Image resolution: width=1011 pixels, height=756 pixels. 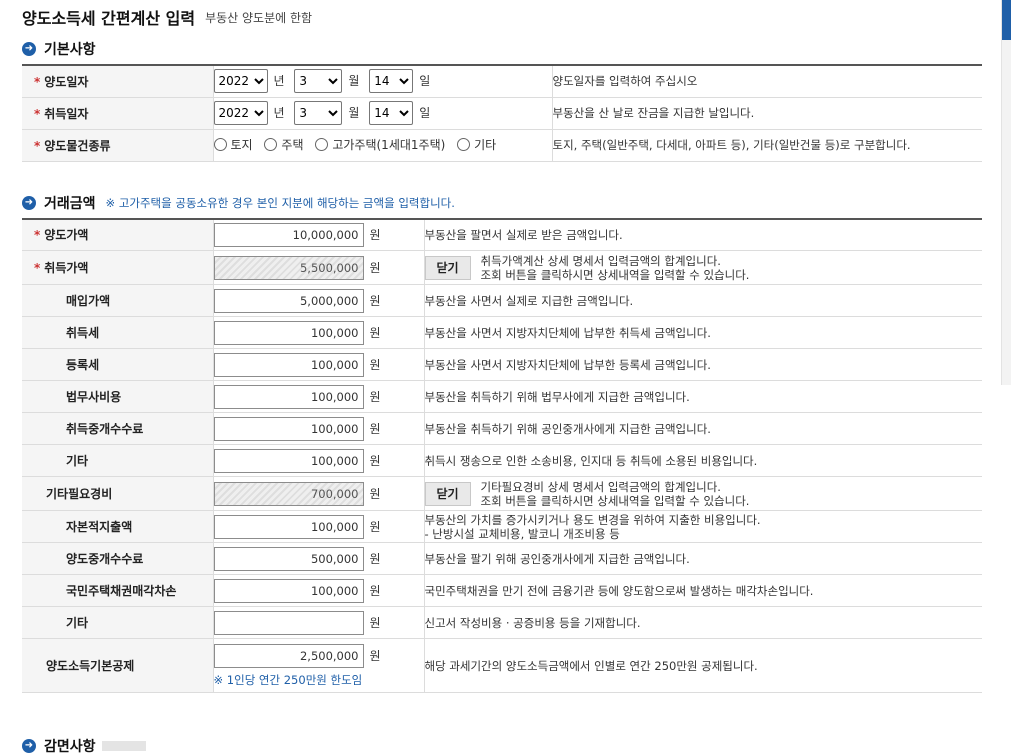 What do you see at coordinates (288, 267) in the screenshot?
I see `acquisition-price-input` at bounding box center [288, 267].